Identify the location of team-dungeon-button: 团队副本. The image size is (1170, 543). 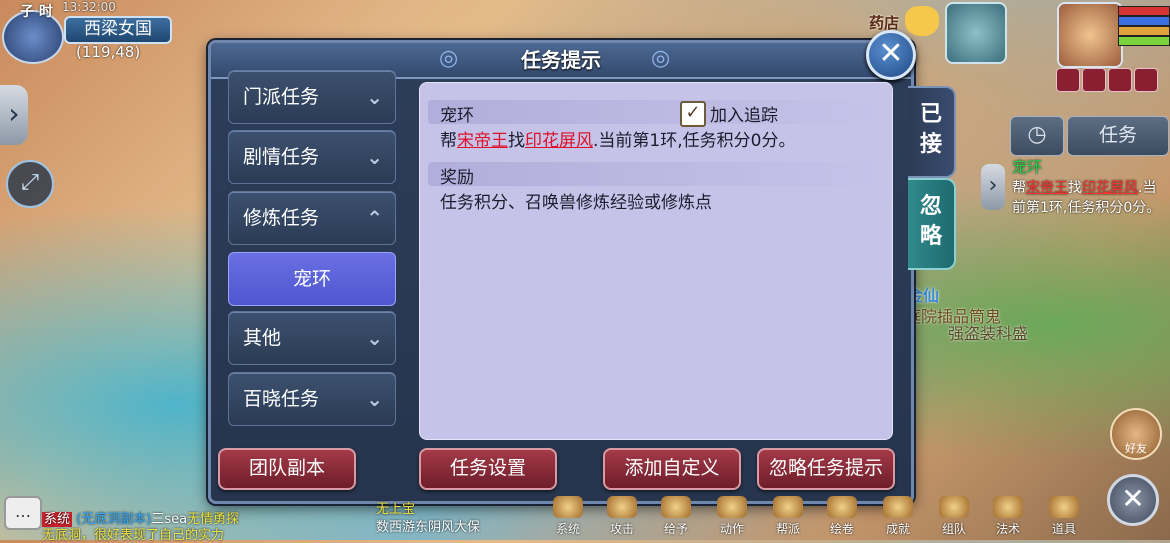
(287, 469).